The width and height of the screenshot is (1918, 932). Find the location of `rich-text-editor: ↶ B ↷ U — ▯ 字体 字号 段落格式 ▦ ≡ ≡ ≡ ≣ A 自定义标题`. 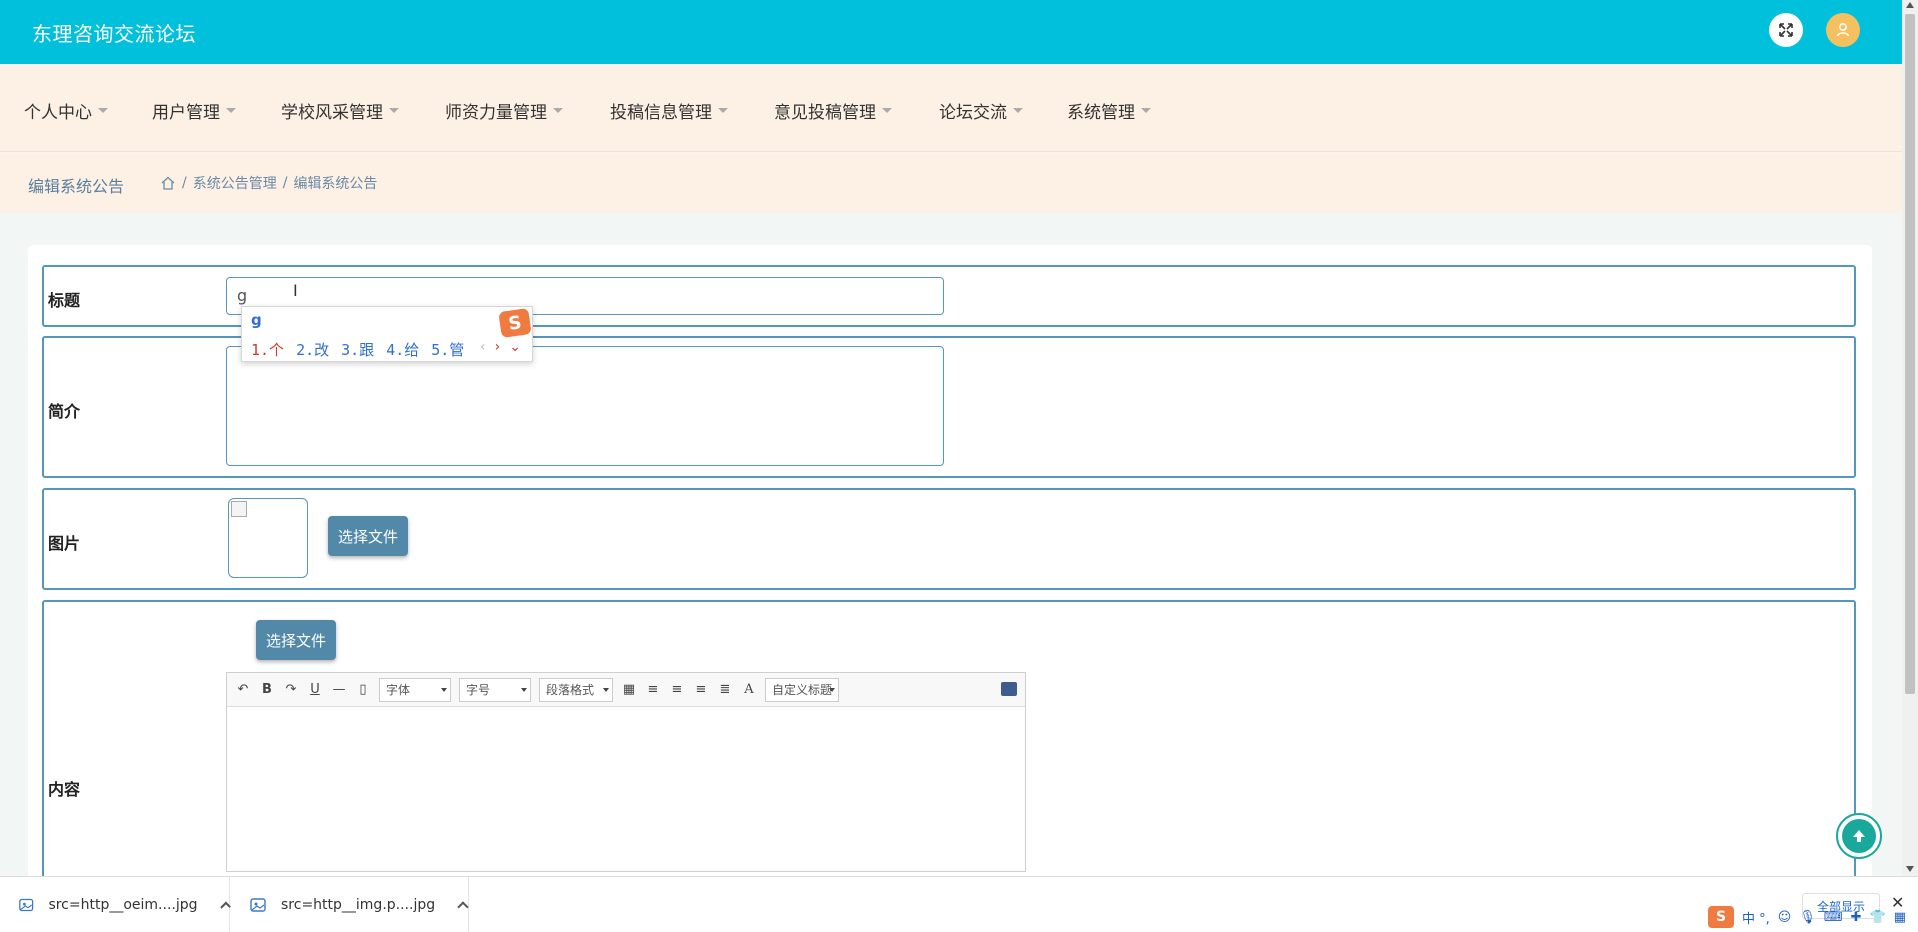

rich-text-editor: ↶ B ↷ U — ▯ 字体 字号 段落格式 ▦ ≡ ≡ ≡ ≣ A 自定义标题 is located at coordinates (626, 772).